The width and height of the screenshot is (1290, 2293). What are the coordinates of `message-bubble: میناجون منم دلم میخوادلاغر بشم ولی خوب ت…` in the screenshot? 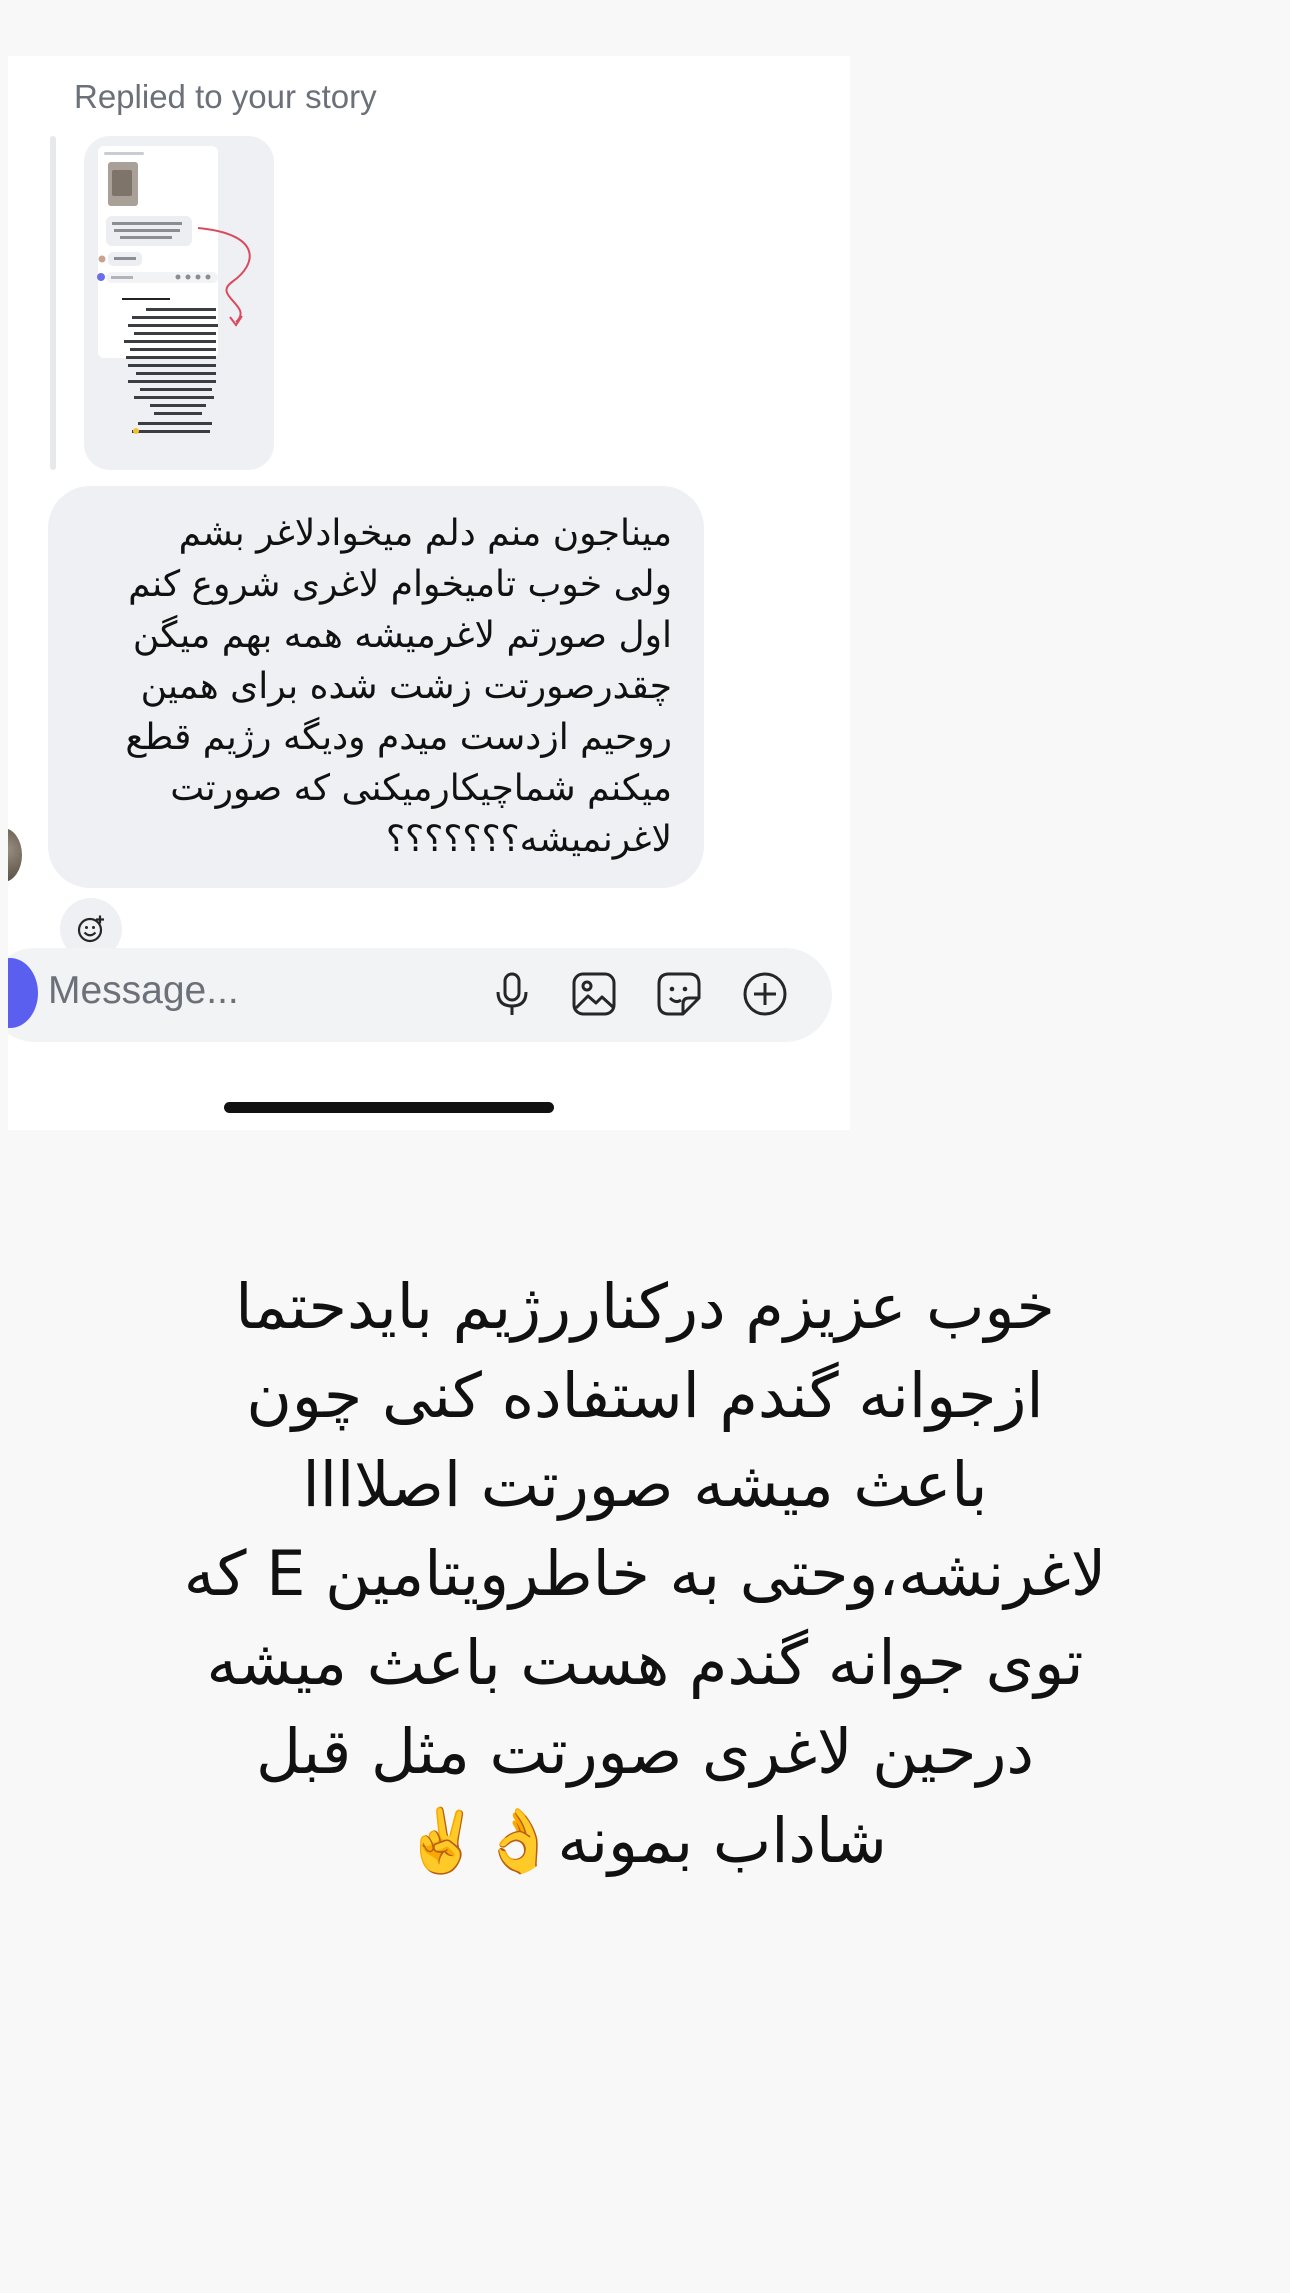 It's located at (376, 687).